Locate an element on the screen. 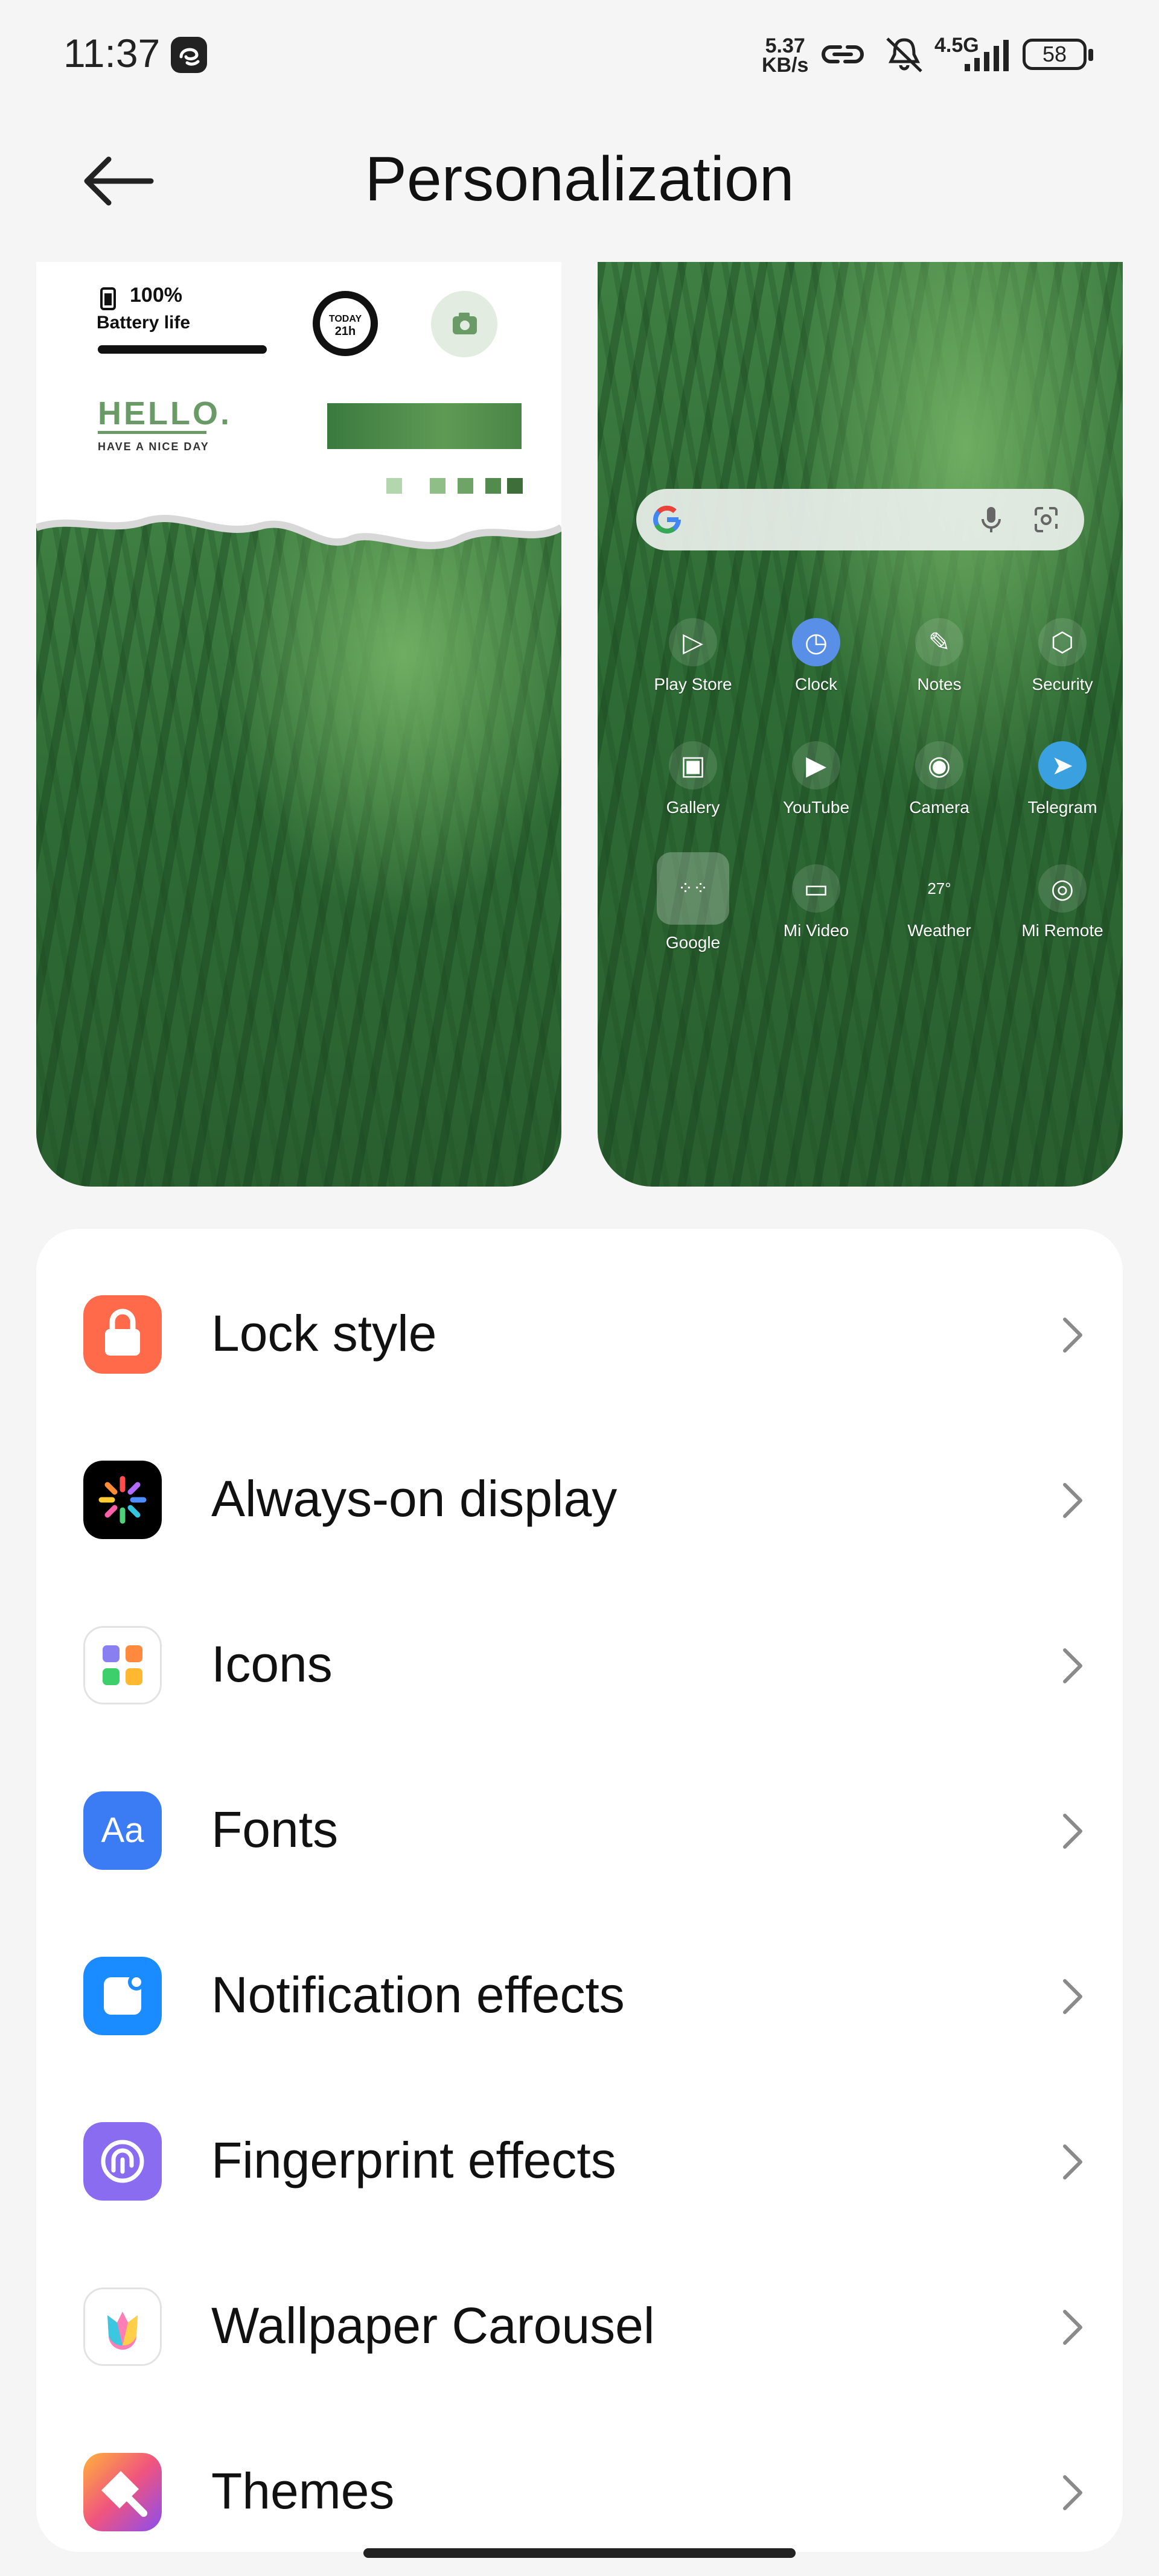 This screenshot has width=1159, height=2576. notification-icon is located at coordinates (122, 1996).